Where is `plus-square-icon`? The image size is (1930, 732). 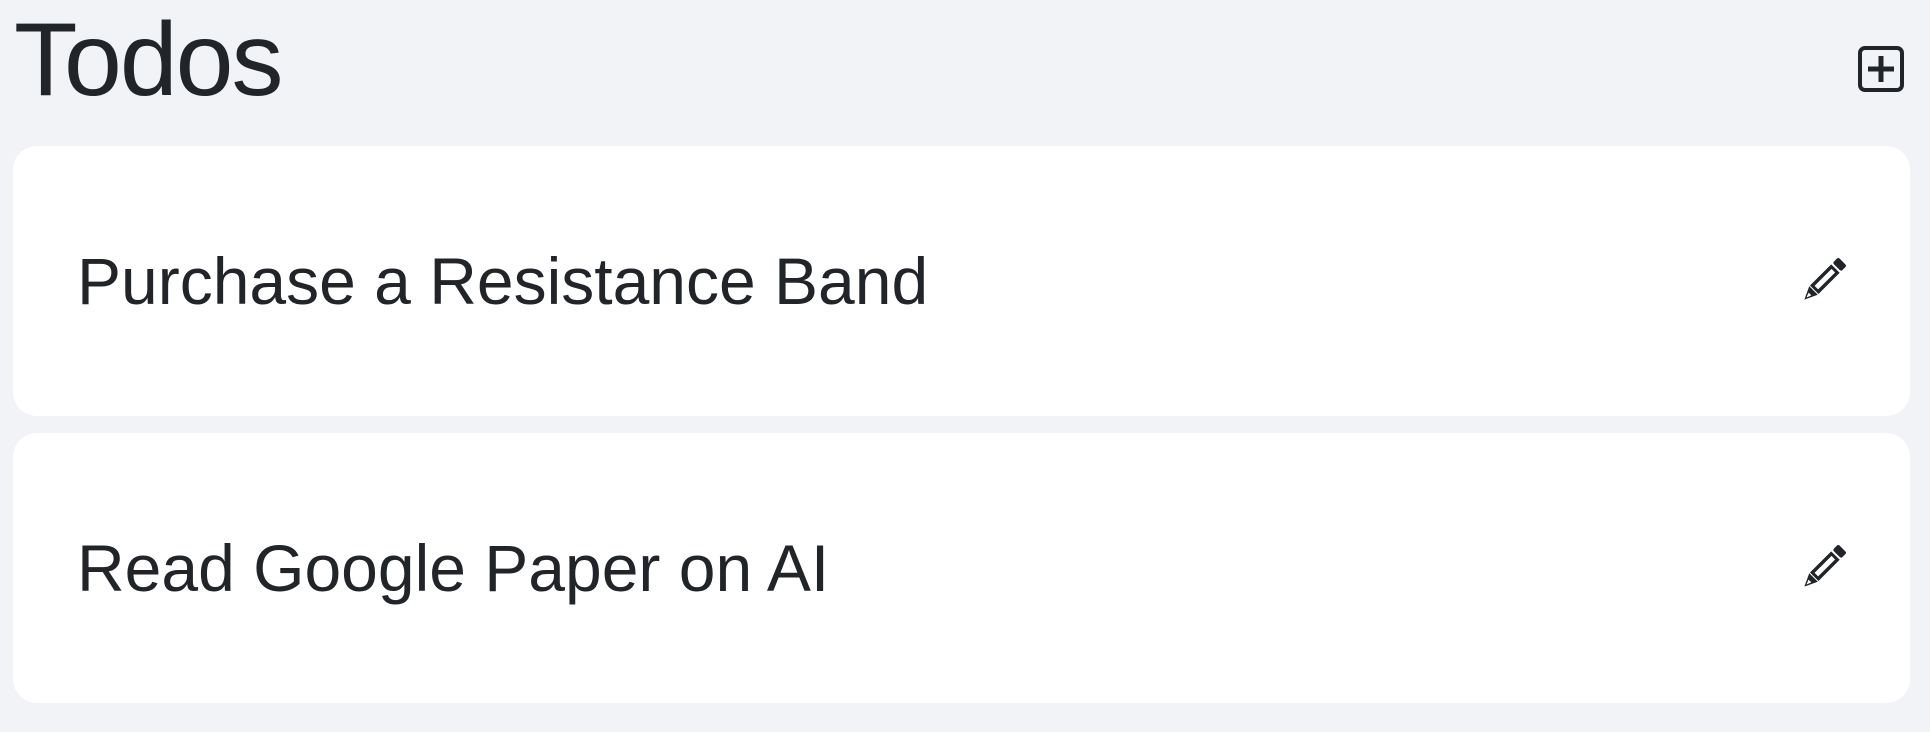 plus-square-icon is located at coordinates (1881, 69).